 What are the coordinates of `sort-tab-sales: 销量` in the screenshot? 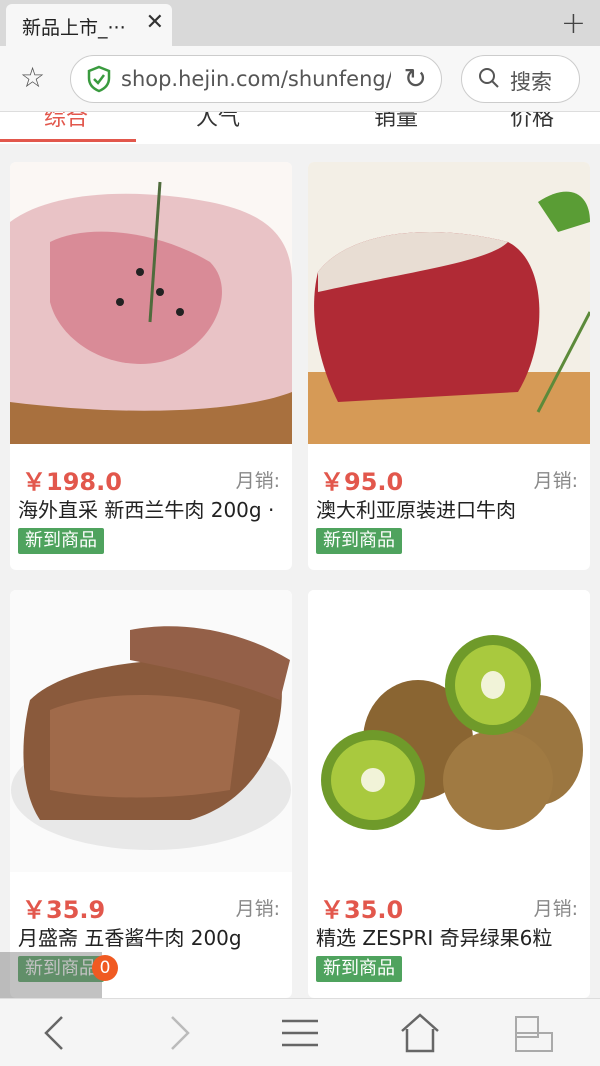 It's located at (396, 122).